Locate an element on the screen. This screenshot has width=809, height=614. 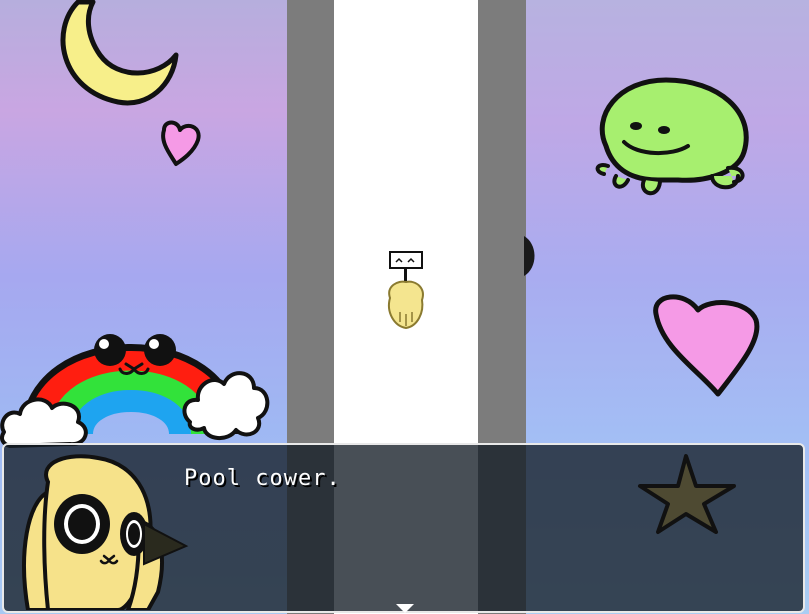
star-icon is located at coordinates (687, 494).